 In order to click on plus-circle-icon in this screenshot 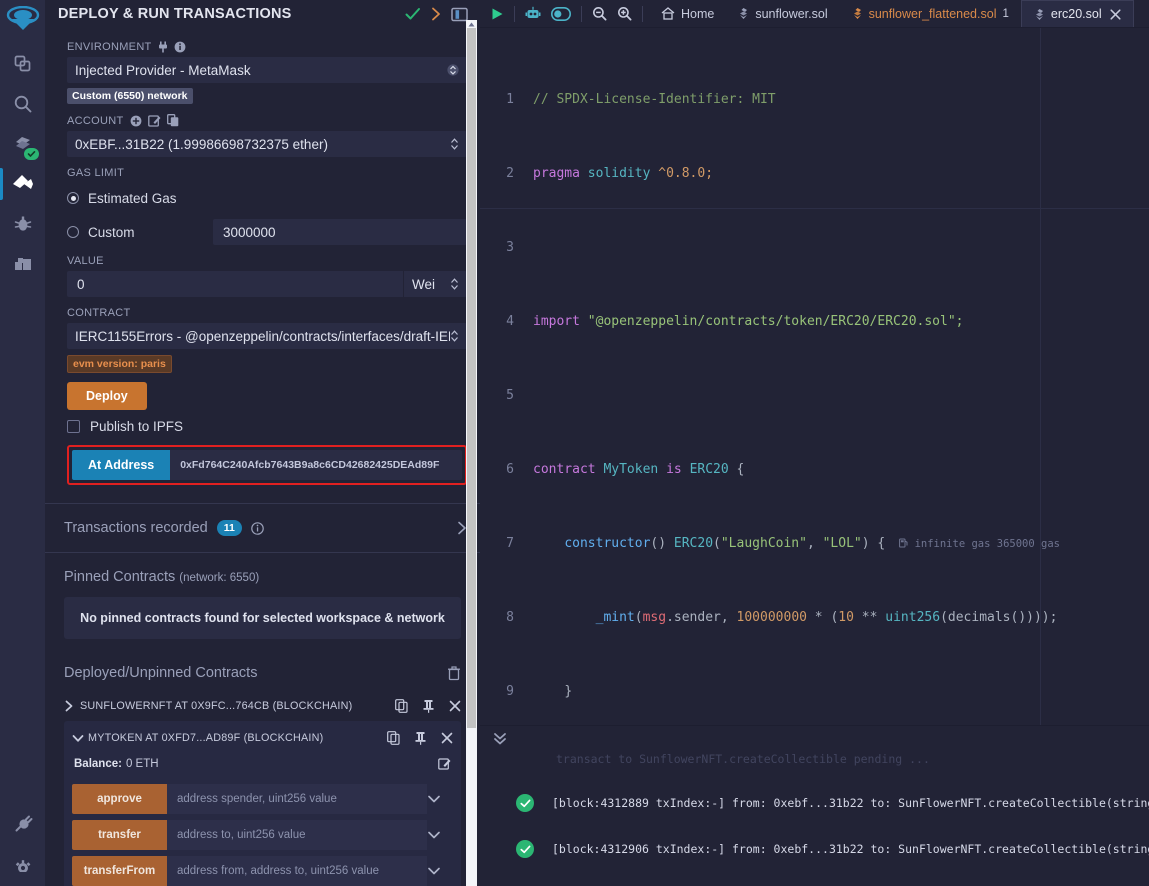, I will do `click(136, 121)`.